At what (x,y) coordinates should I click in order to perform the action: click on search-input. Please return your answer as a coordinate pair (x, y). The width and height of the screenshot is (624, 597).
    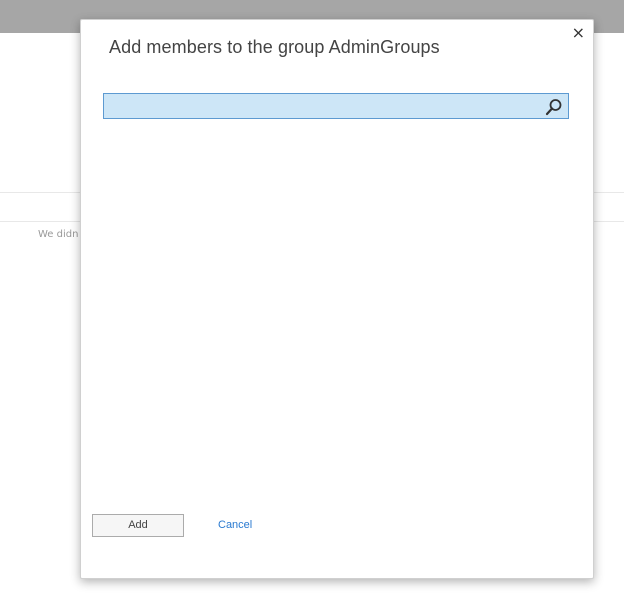
    Looking at the image, I should click on (325, 106).